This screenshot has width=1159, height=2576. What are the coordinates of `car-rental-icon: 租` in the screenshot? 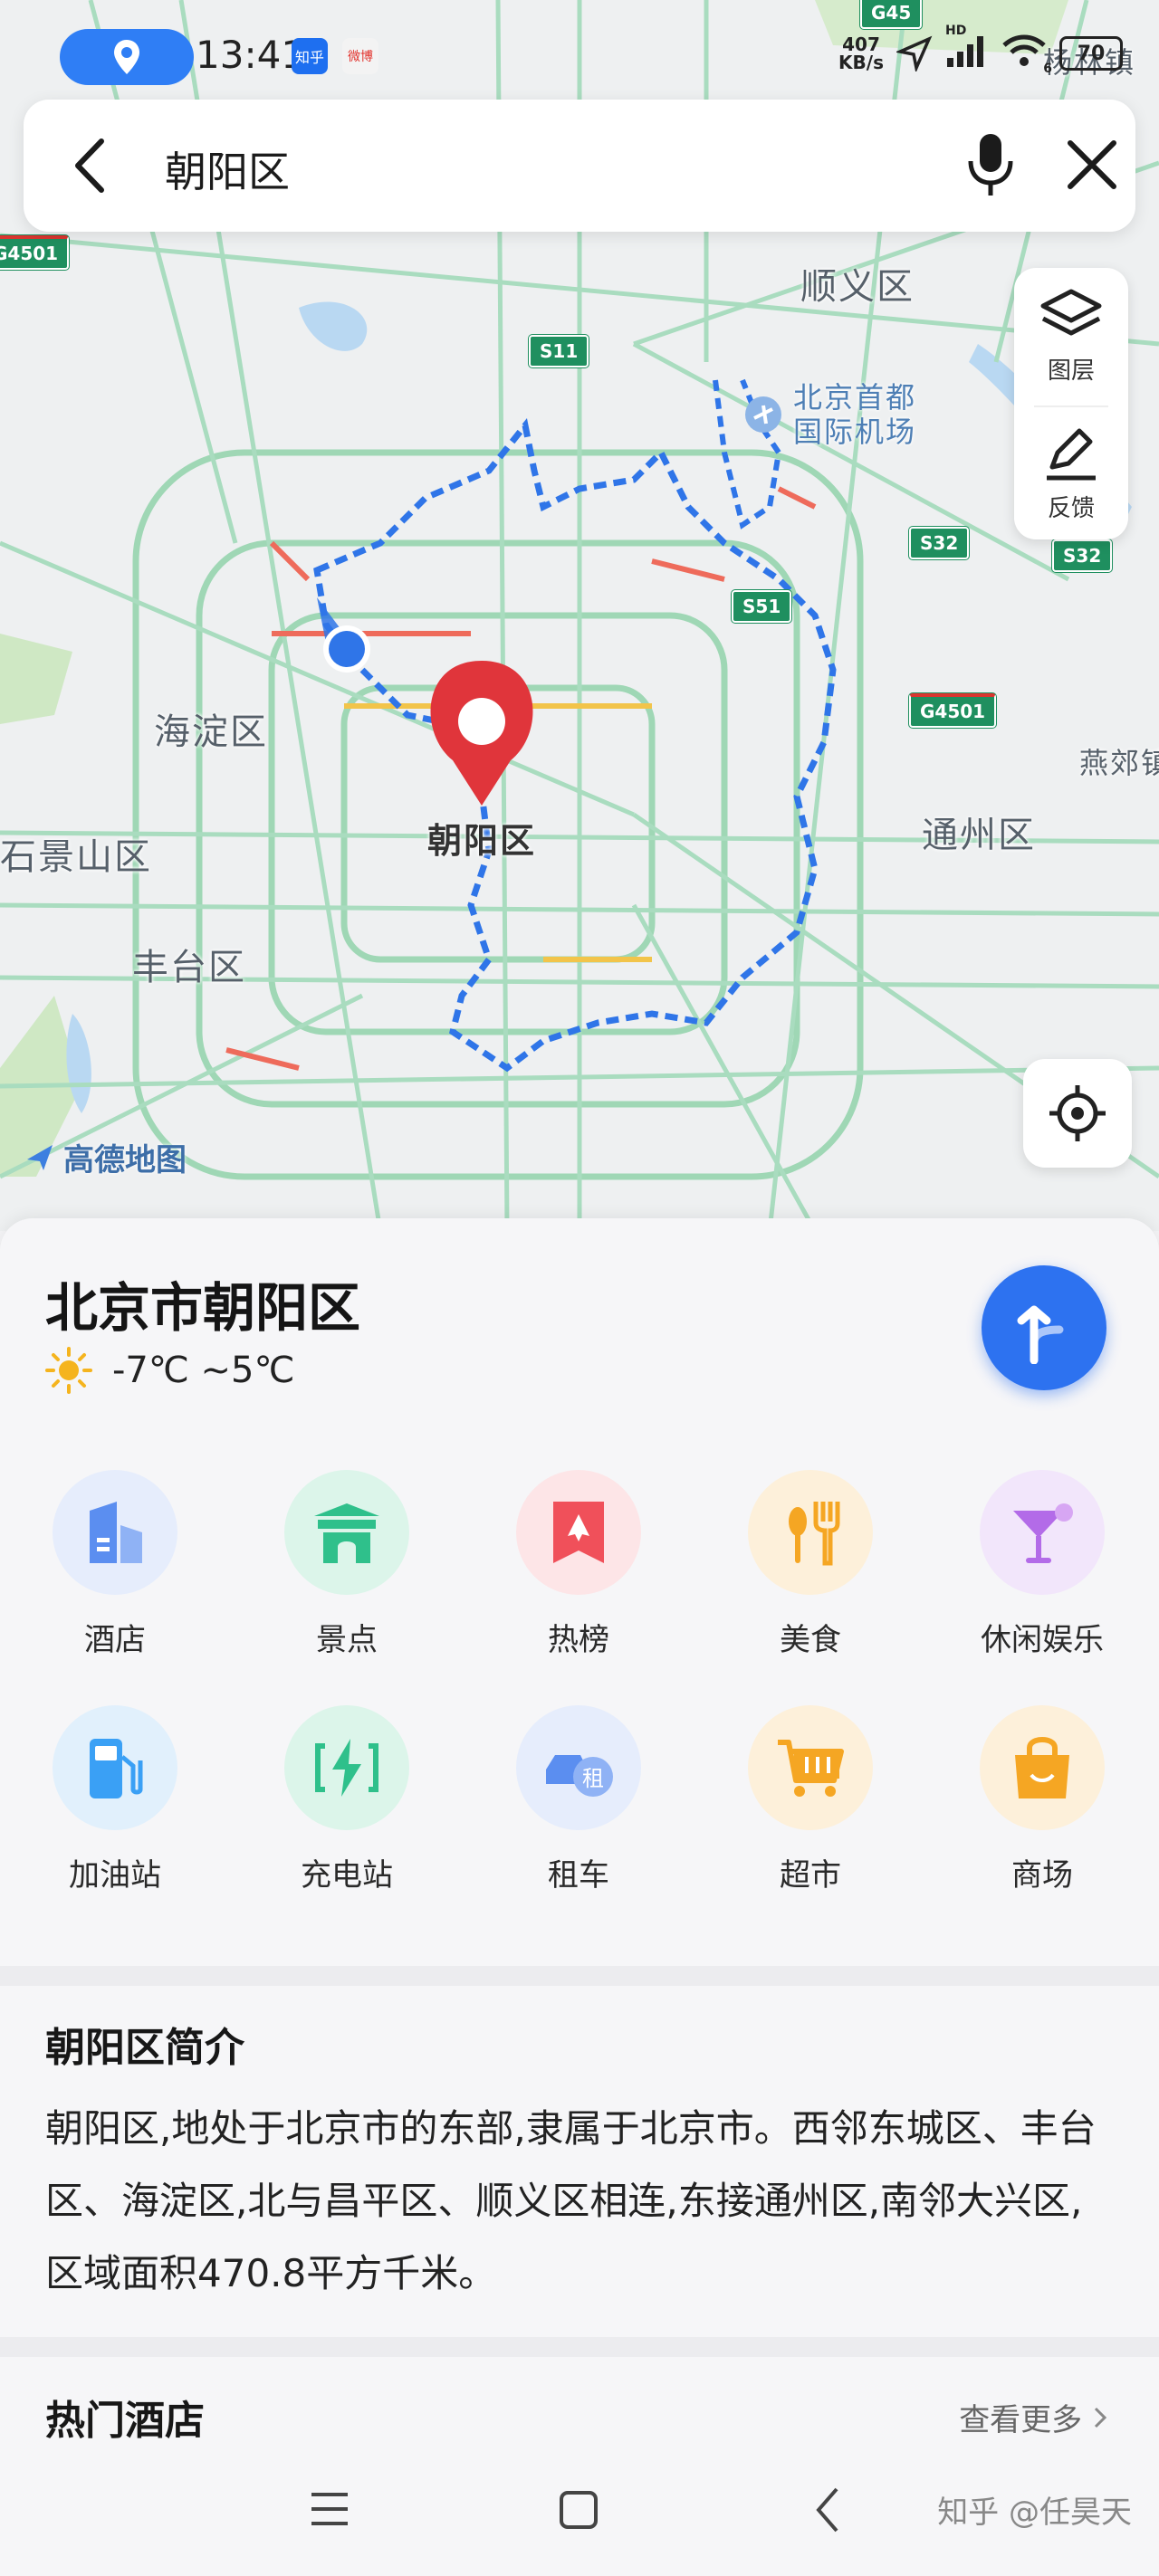 It's located at (578, 1768).